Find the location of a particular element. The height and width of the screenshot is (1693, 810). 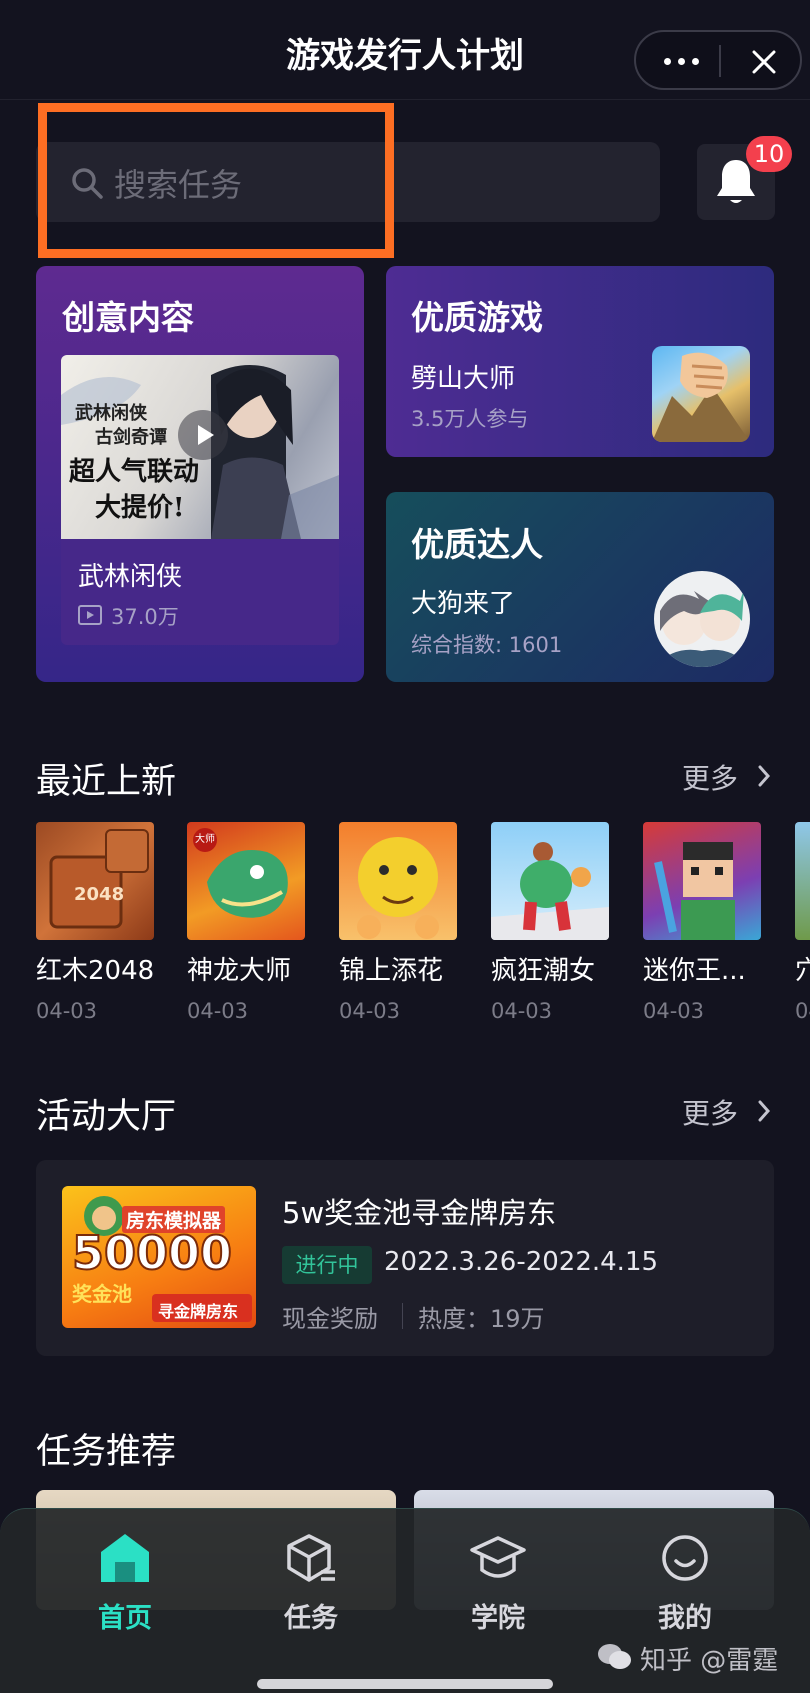

nav-academy: 学院 is located at coordinates (498, 1582).